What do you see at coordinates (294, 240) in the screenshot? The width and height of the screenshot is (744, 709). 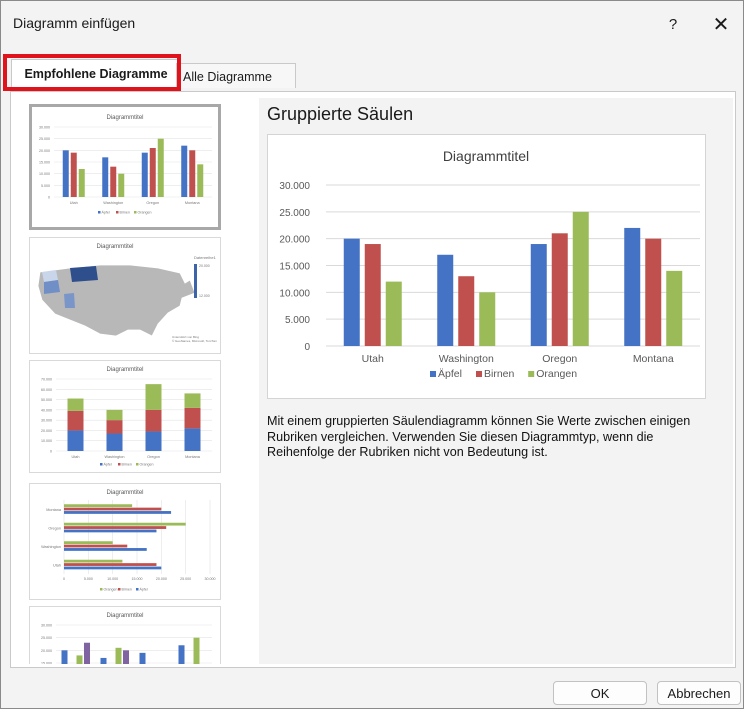 I see `y-tick-label: 20.000` at bounding box center [294, 240].